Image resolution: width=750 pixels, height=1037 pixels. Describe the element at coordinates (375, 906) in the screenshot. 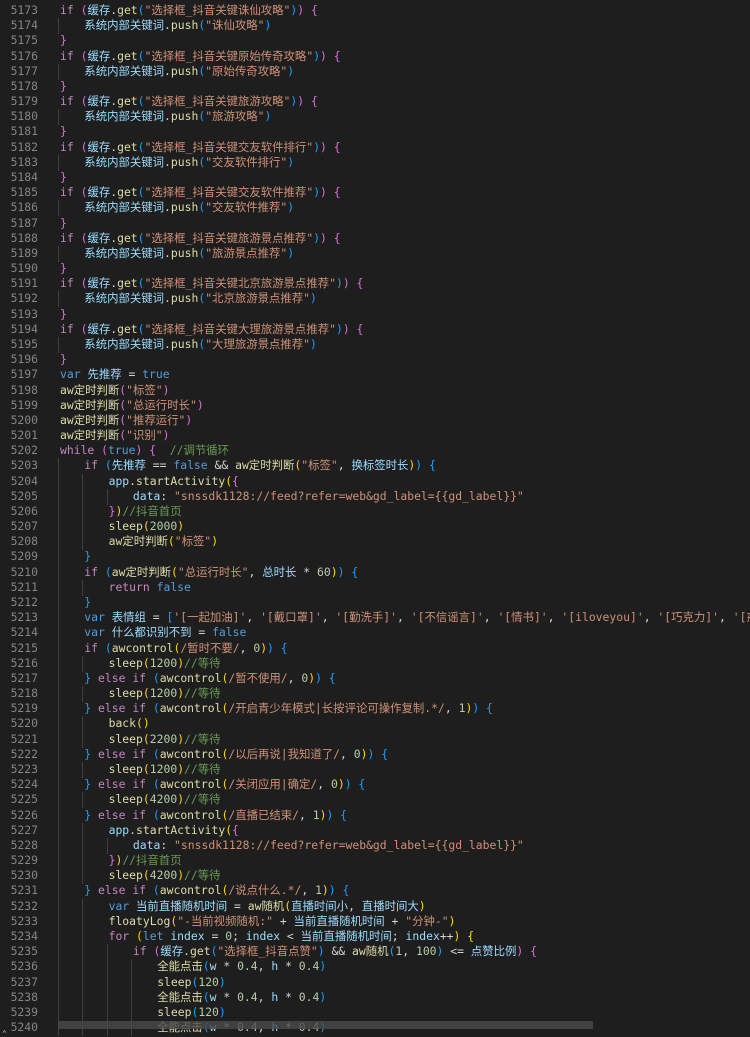

I see `code-line: 5232 var 当前直播随机时间 = aw随机(直播时间小, 直播时间大)` at that location.